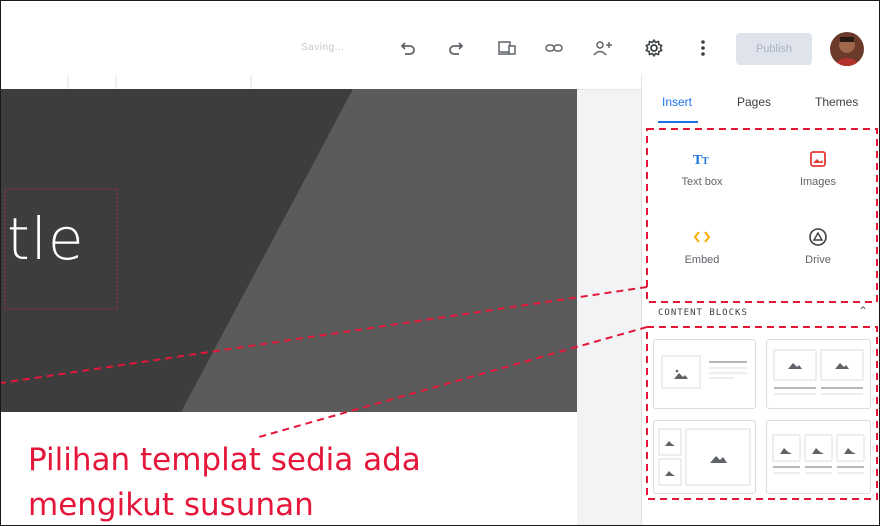  I want to click on chevron-up-icon: ⌃, so click(863, 311).